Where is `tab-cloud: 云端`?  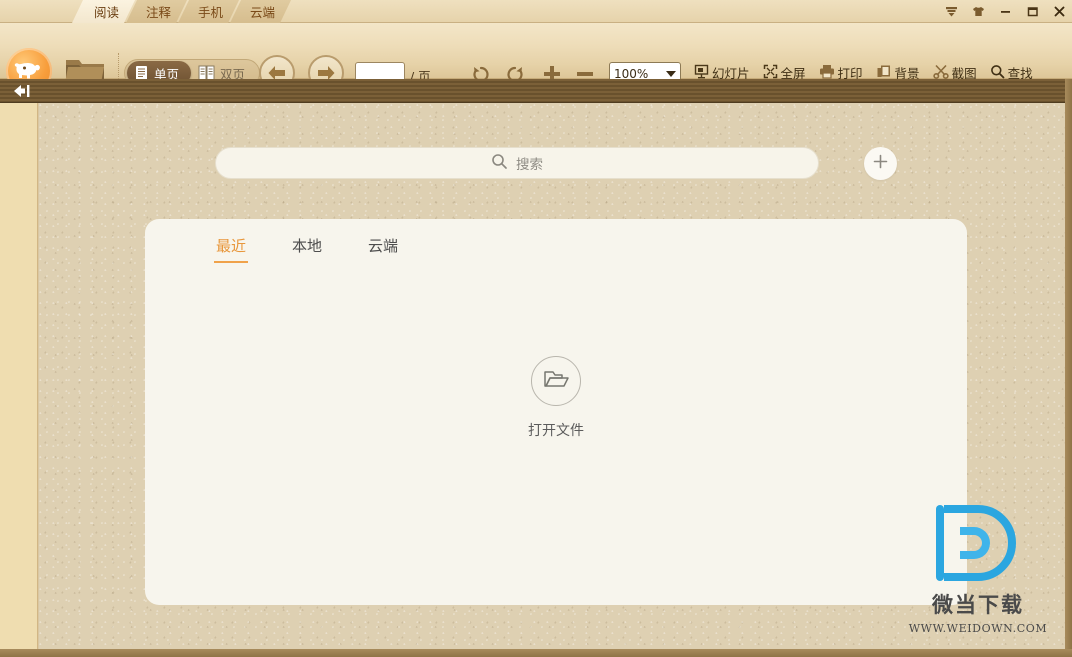 tab-cloud: 云端 is located at coordinates (260, 11).